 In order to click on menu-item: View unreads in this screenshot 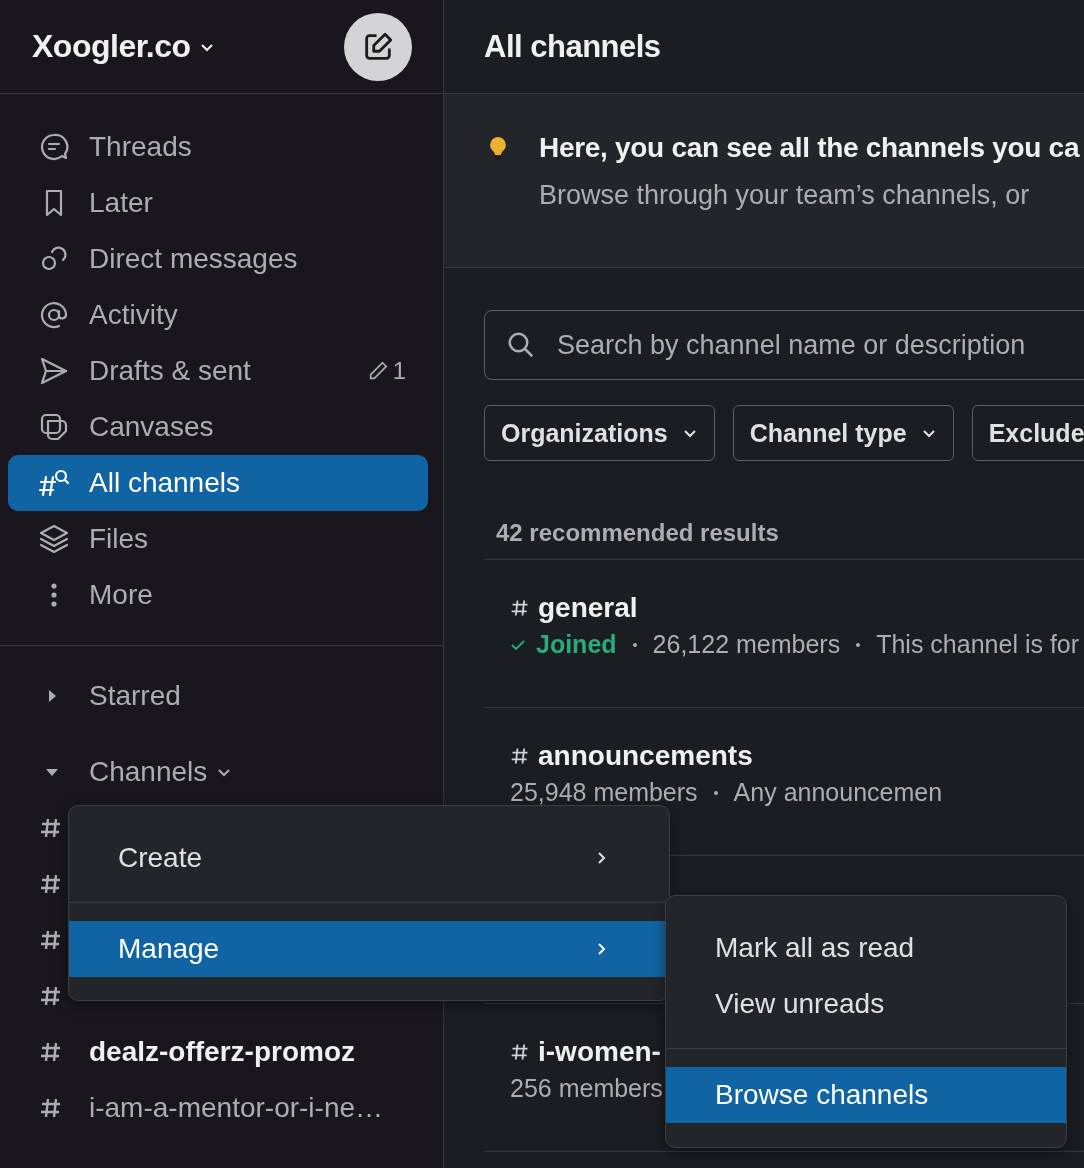, I will do `click(866, 1004)`.